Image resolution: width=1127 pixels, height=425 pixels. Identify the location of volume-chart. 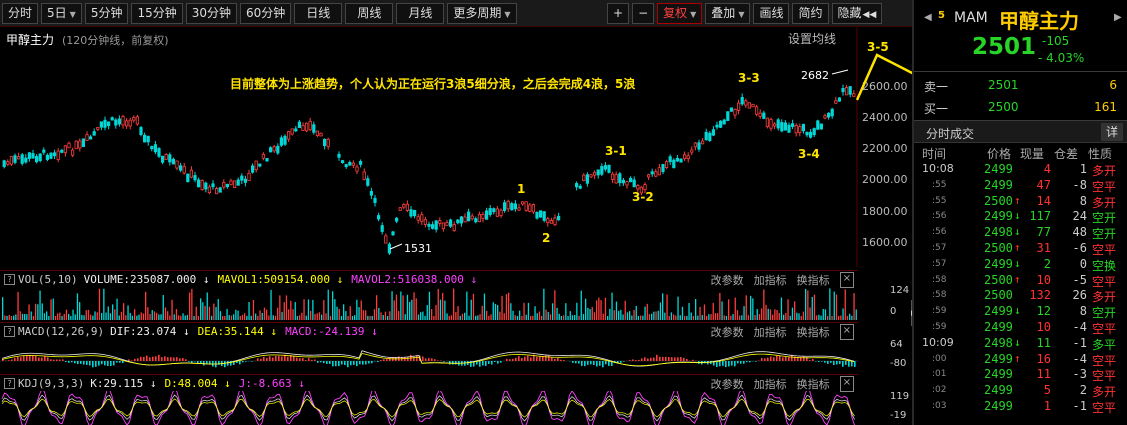
(429, 303).